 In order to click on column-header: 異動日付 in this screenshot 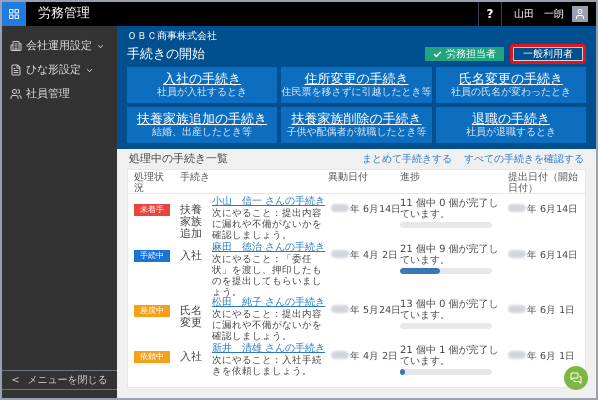, I will do `click(348, 177)`.